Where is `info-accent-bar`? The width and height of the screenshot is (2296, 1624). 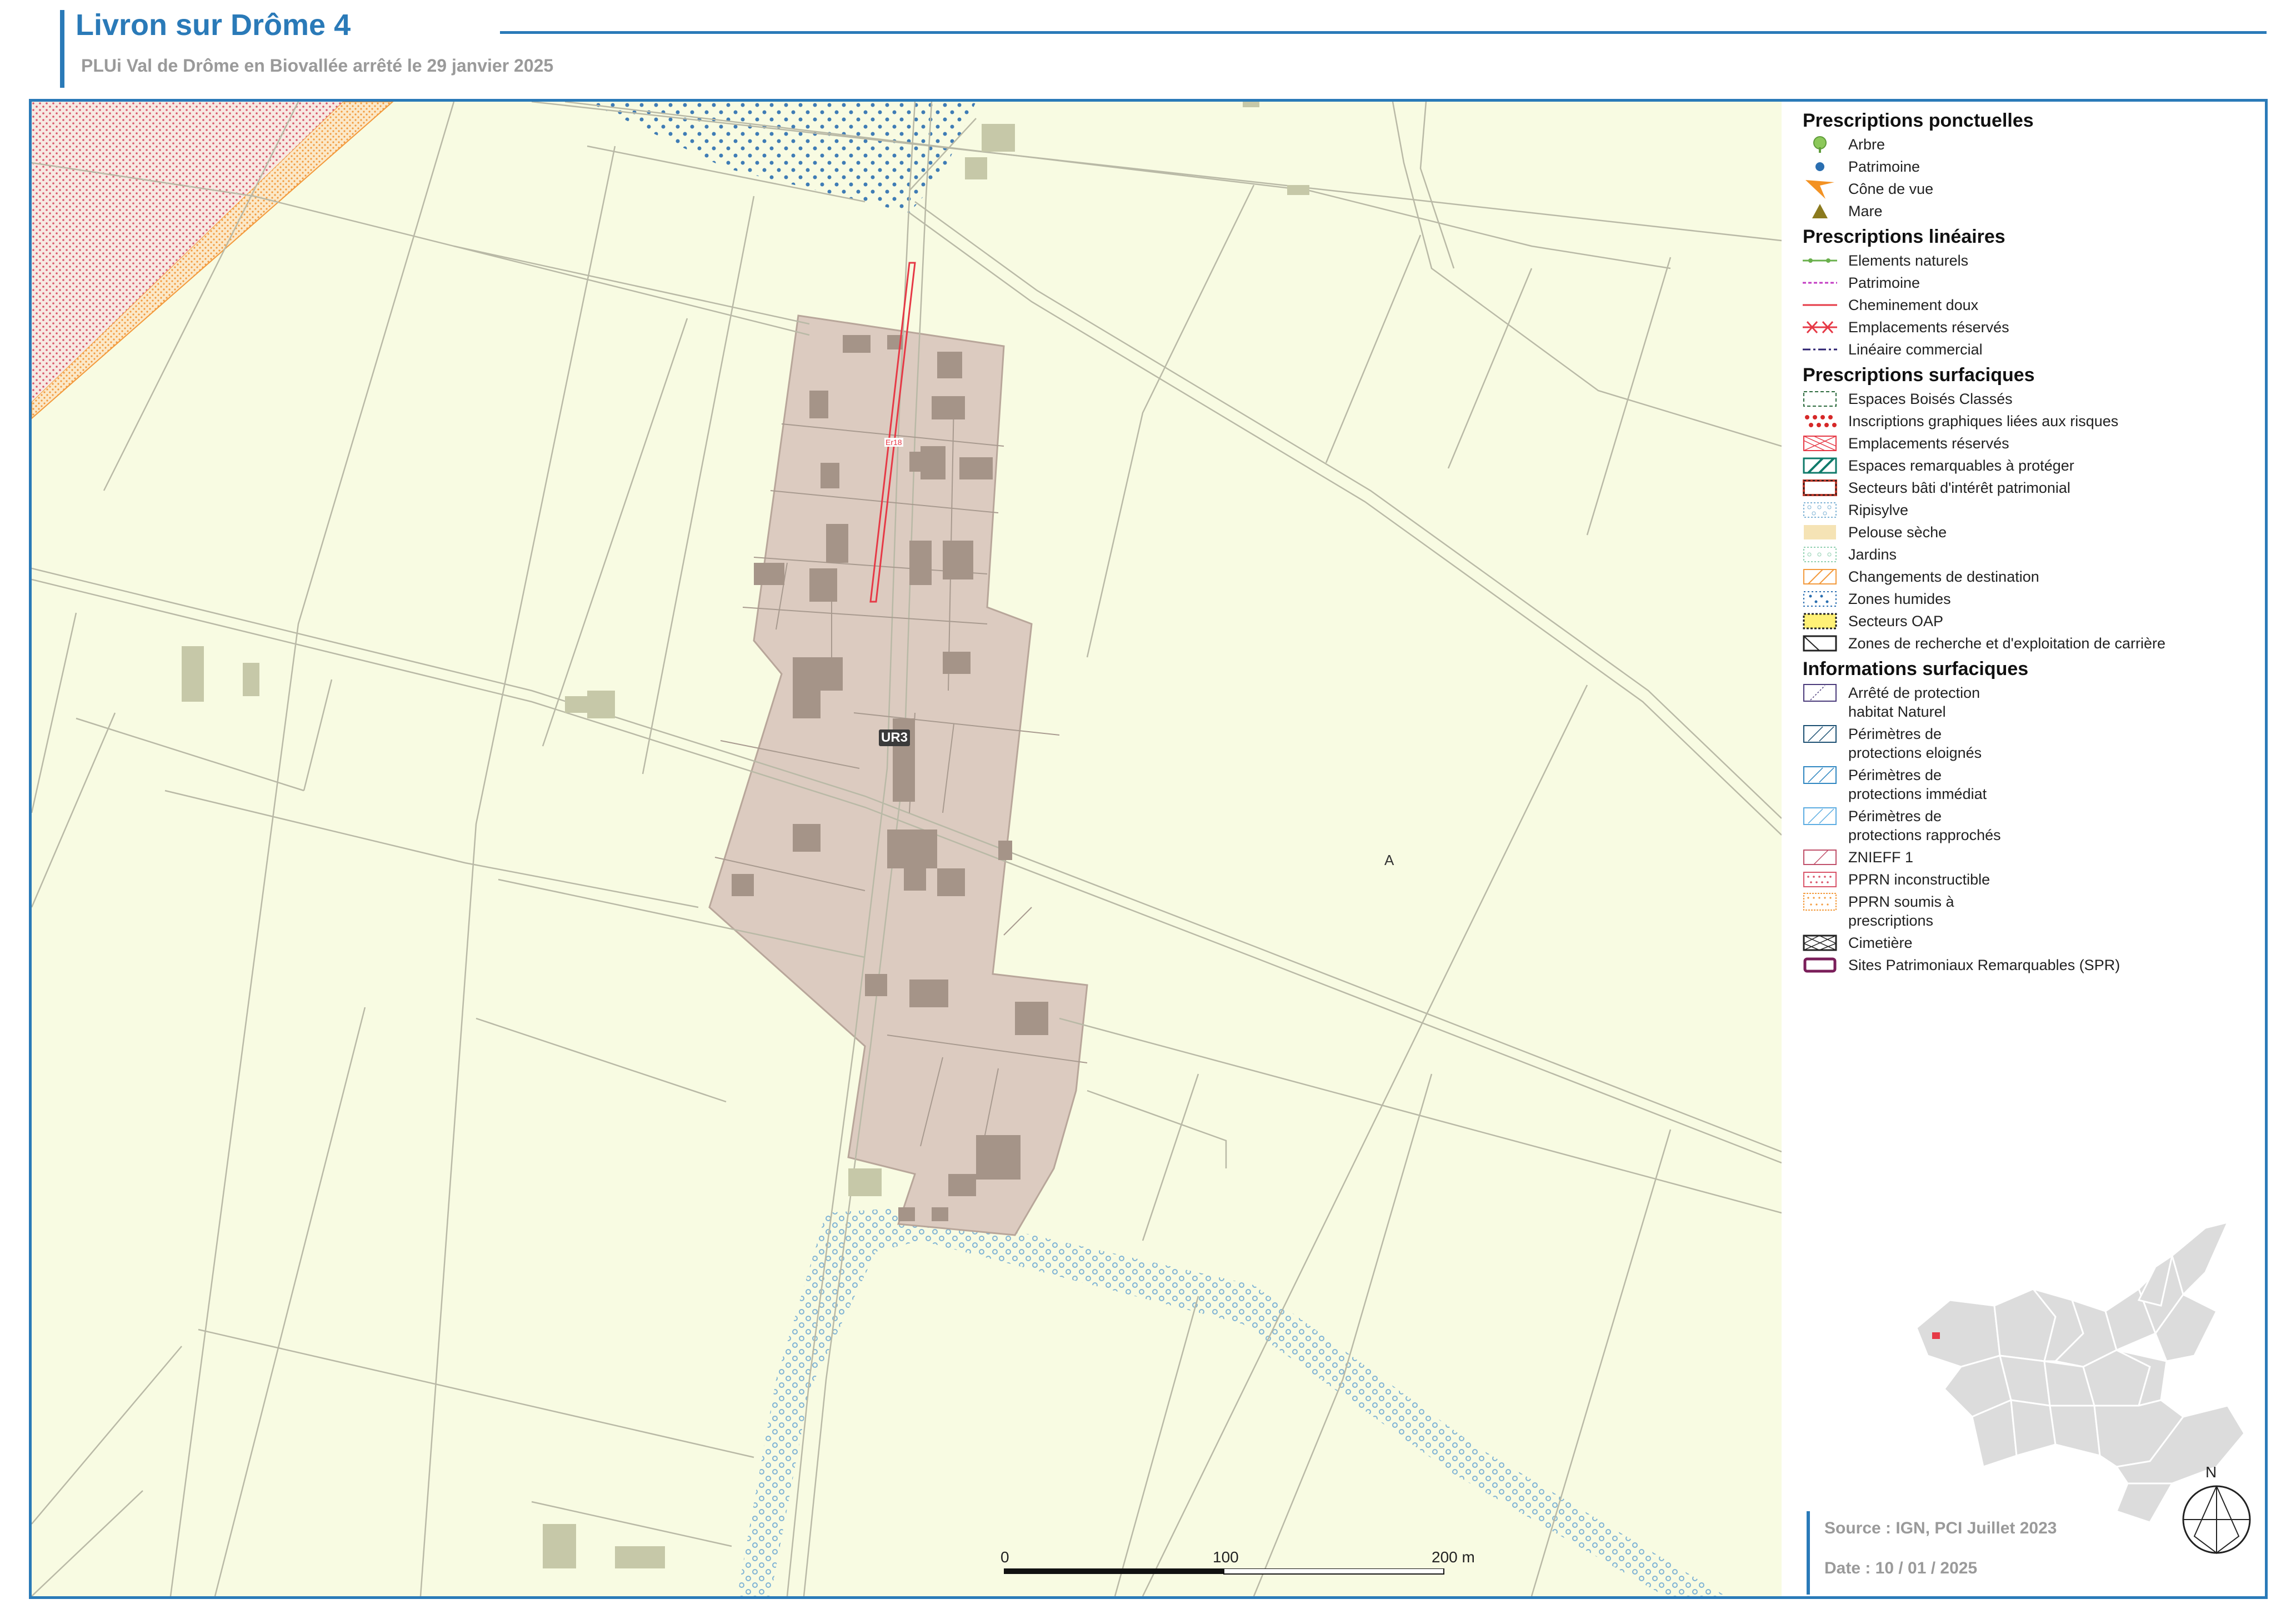
info-accent-bar is located at coordinates (1808, 1553).